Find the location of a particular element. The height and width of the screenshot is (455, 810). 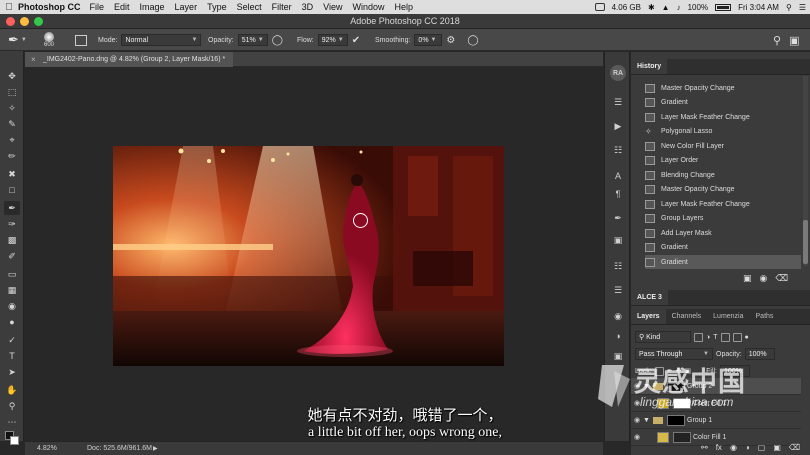

brush-settings-icon: ✒ is located at coordinates (618, 218).